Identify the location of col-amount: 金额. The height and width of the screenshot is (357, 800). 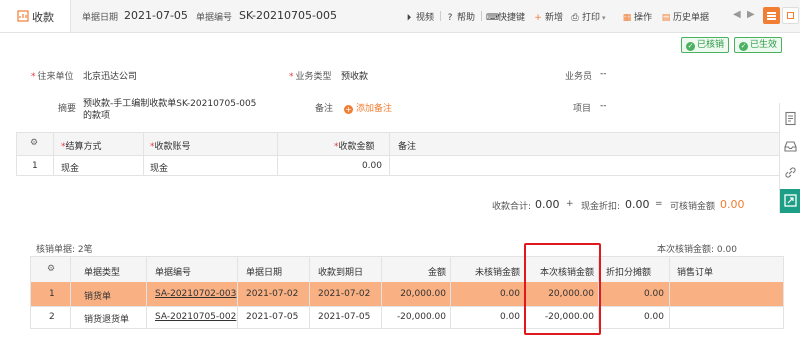
(436, 273).